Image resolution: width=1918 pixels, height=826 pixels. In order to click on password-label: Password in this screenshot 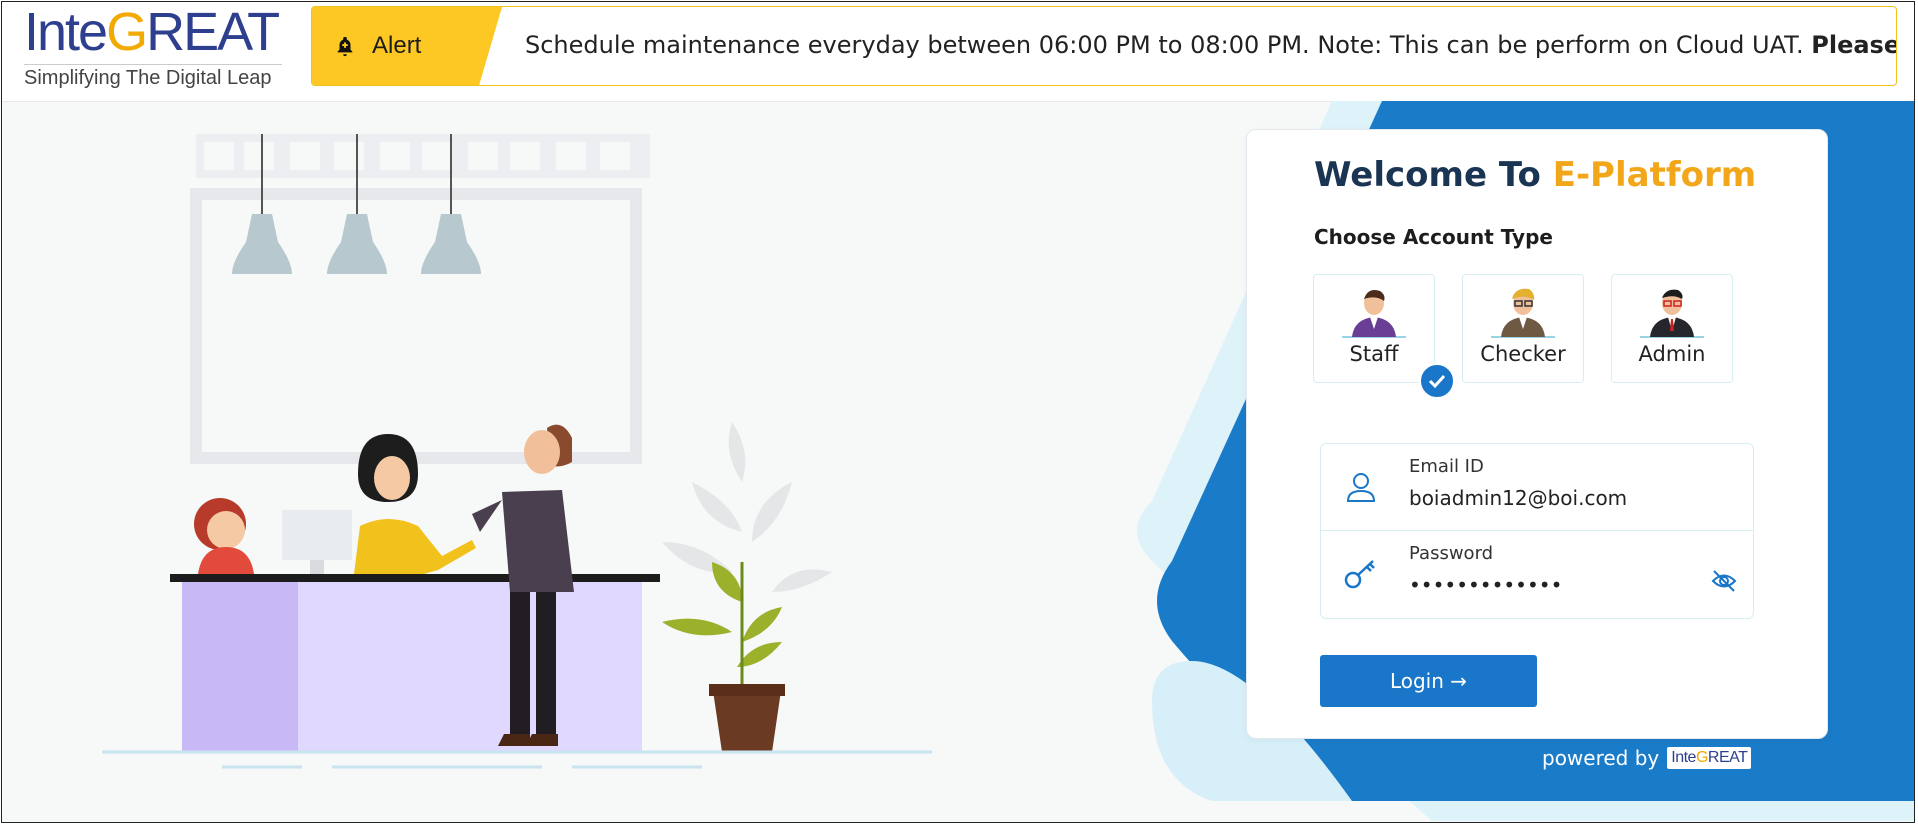, I will do `click(1451, 553)`.